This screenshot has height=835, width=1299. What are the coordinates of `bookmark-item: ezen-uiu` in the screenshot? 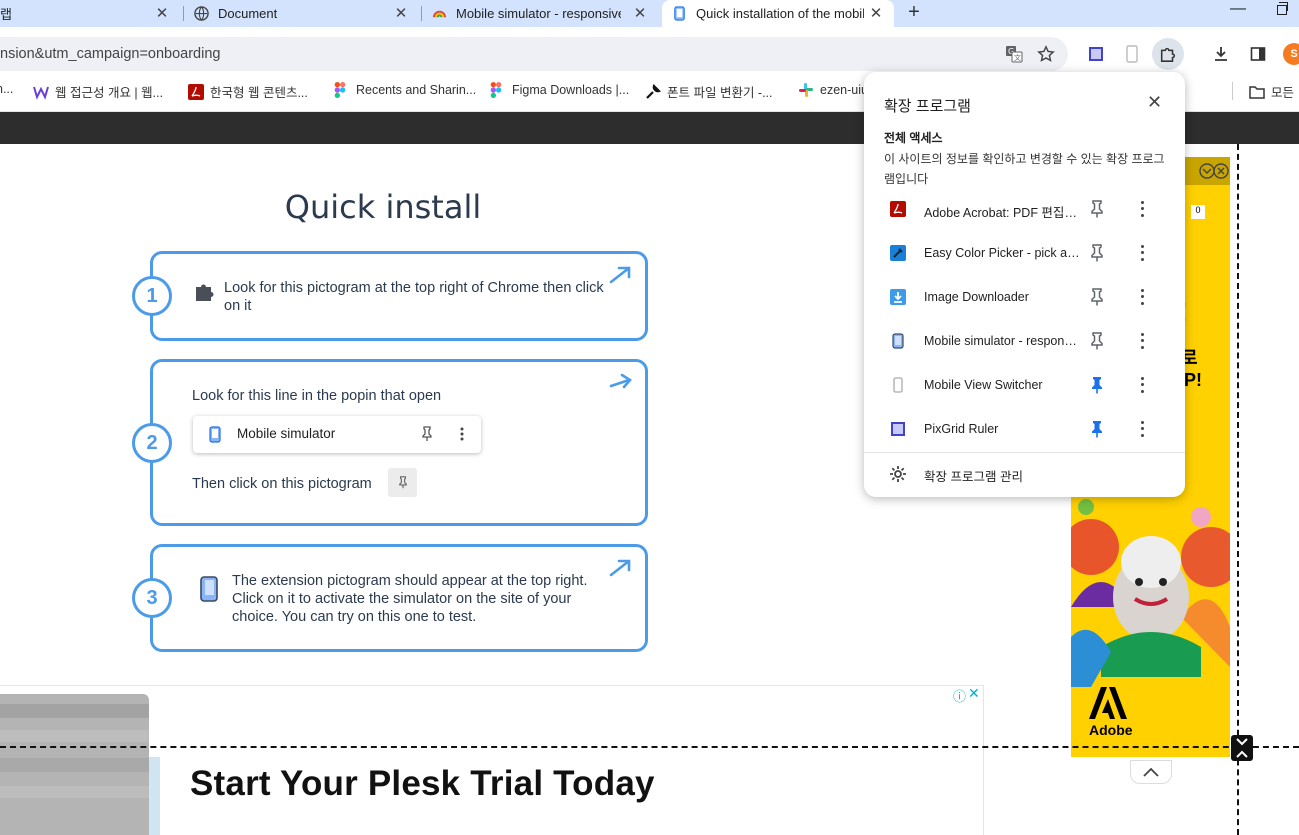 It's located at (833, 89).